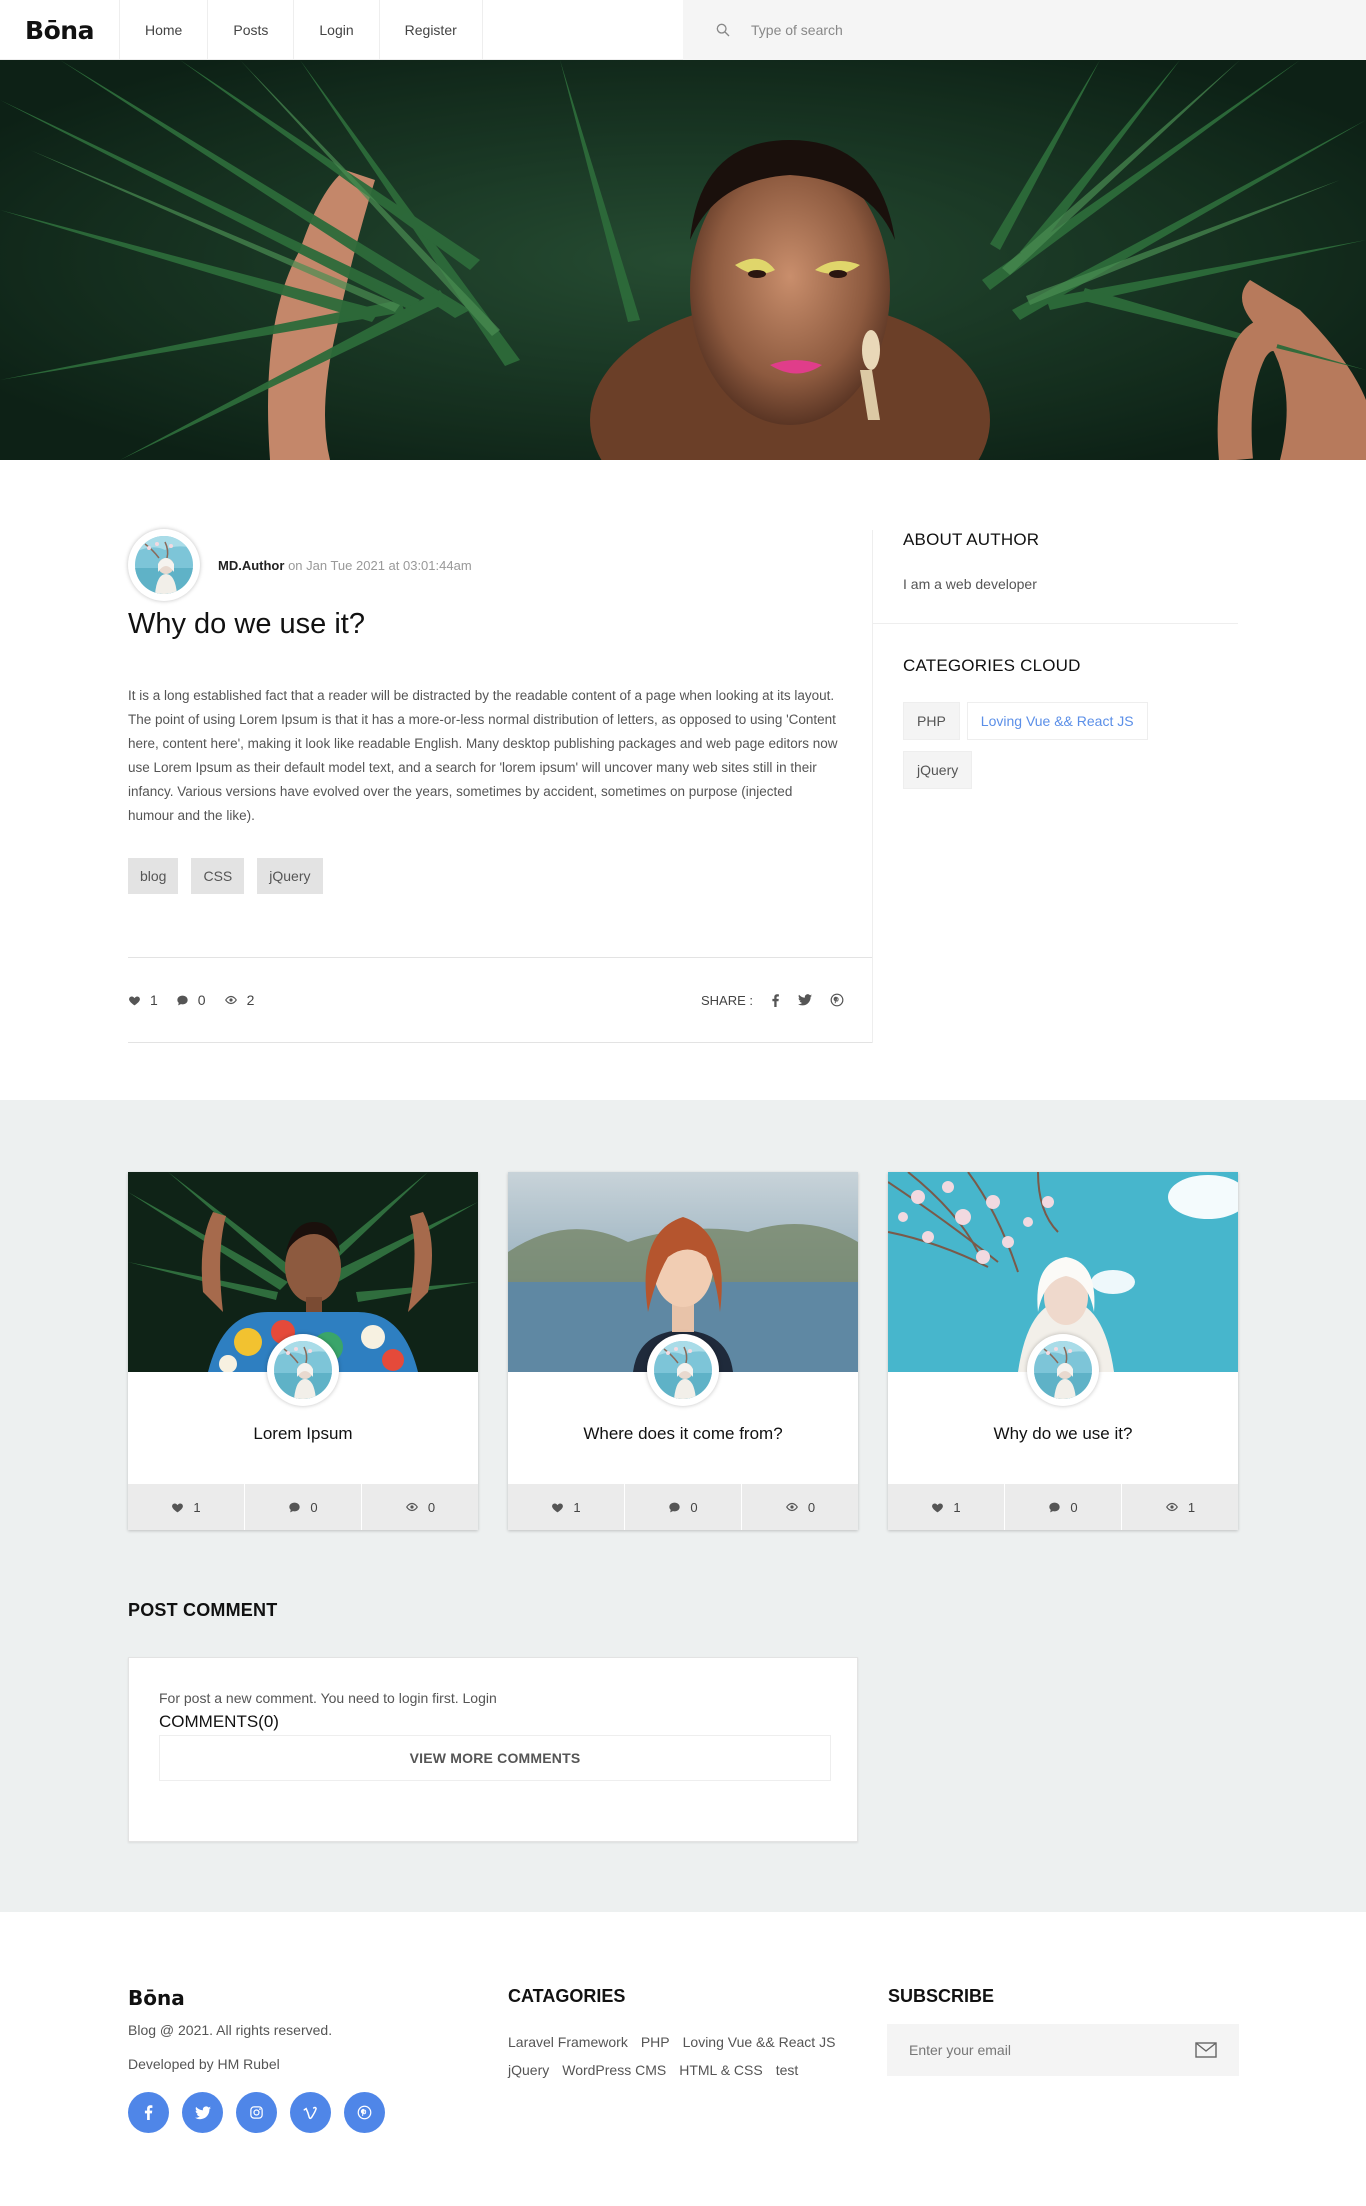 This screenshot has width=1366, height=2206. What do you see at coordinates (310, 2112) in the screenshot?
I see `vimeo-icon` at bounding box center [310, 2112].